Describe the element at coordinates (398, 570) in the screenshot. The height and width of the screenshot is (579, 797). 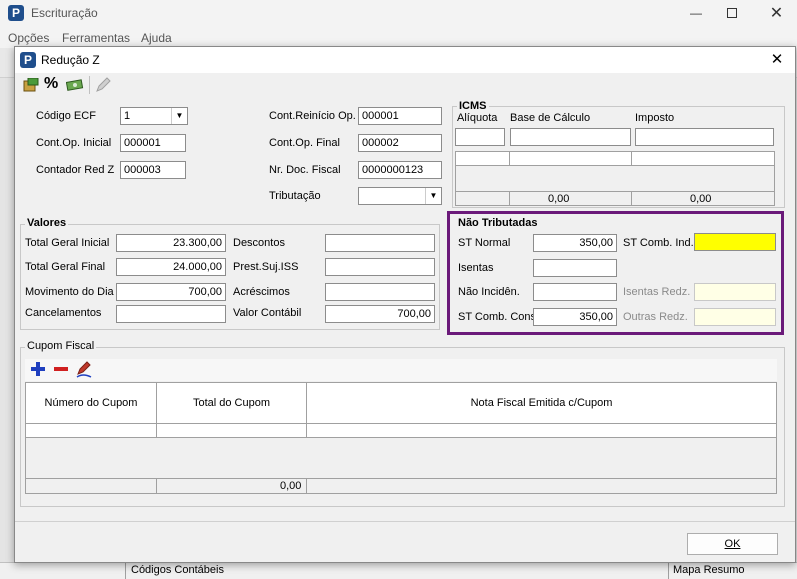
I see `status-bar: Códigos Contábeis Mapa Resumo` at that location.